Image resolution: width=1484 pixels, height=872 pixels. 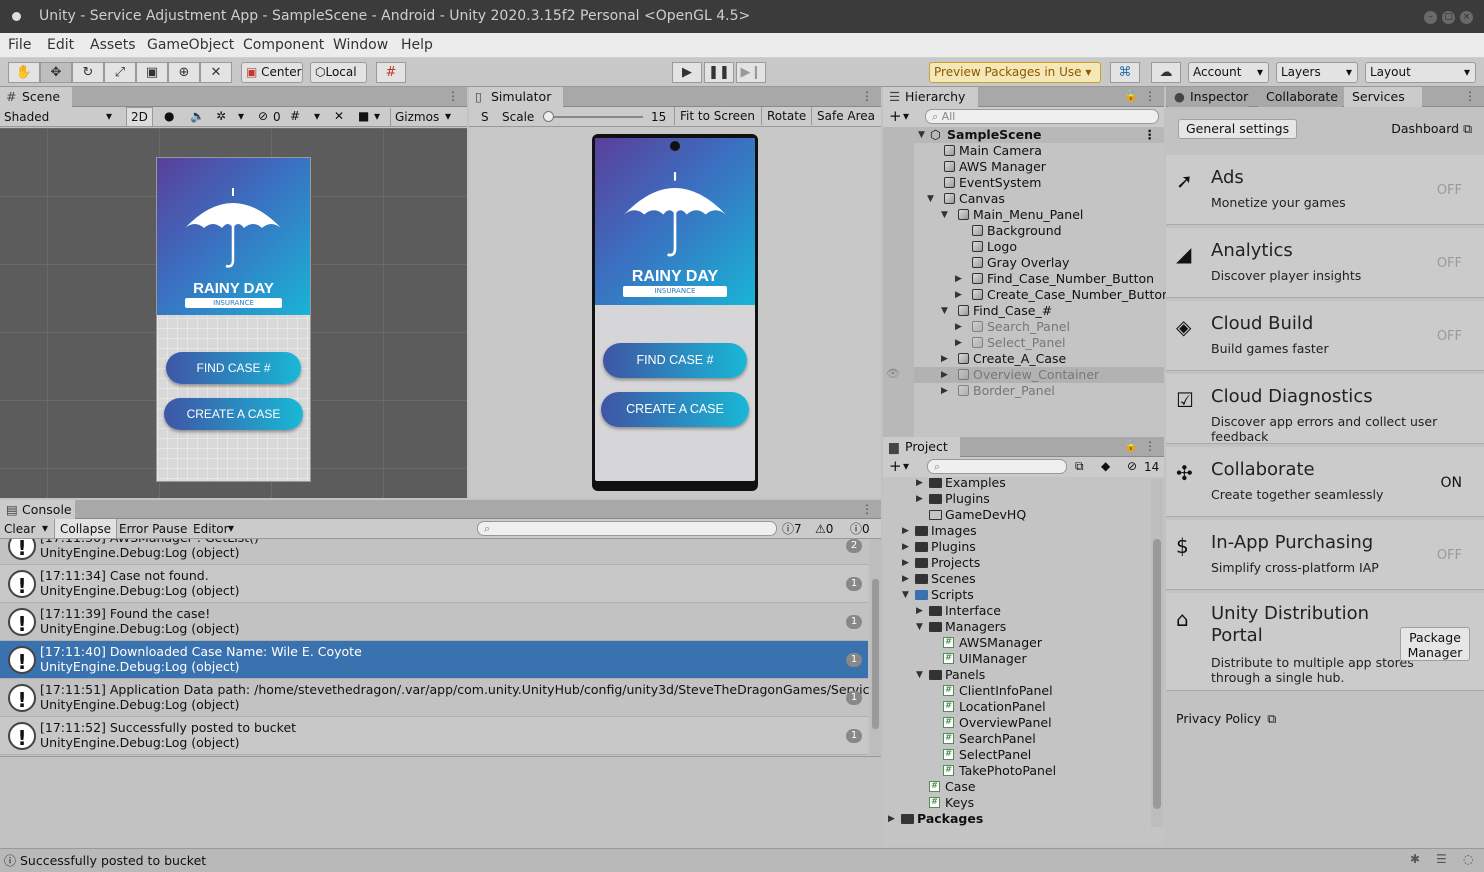 I want to click on hand-tool-icon: ✋, so click(x=24, y=72).